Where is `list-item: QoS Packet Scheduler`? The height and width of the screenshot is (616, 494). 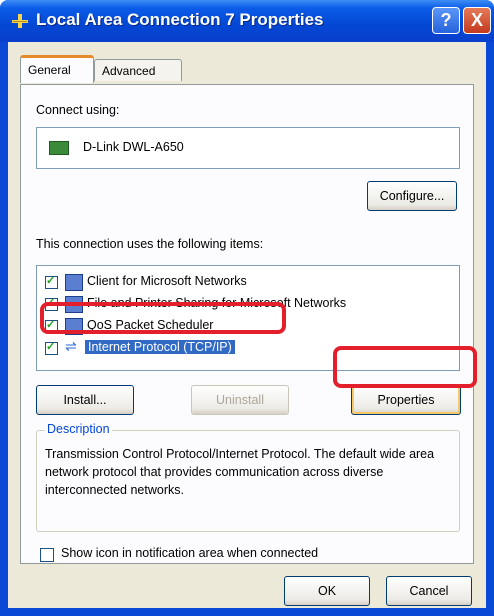 list-item: QoS Packet Scheduler is located at coordinates (245, 327).